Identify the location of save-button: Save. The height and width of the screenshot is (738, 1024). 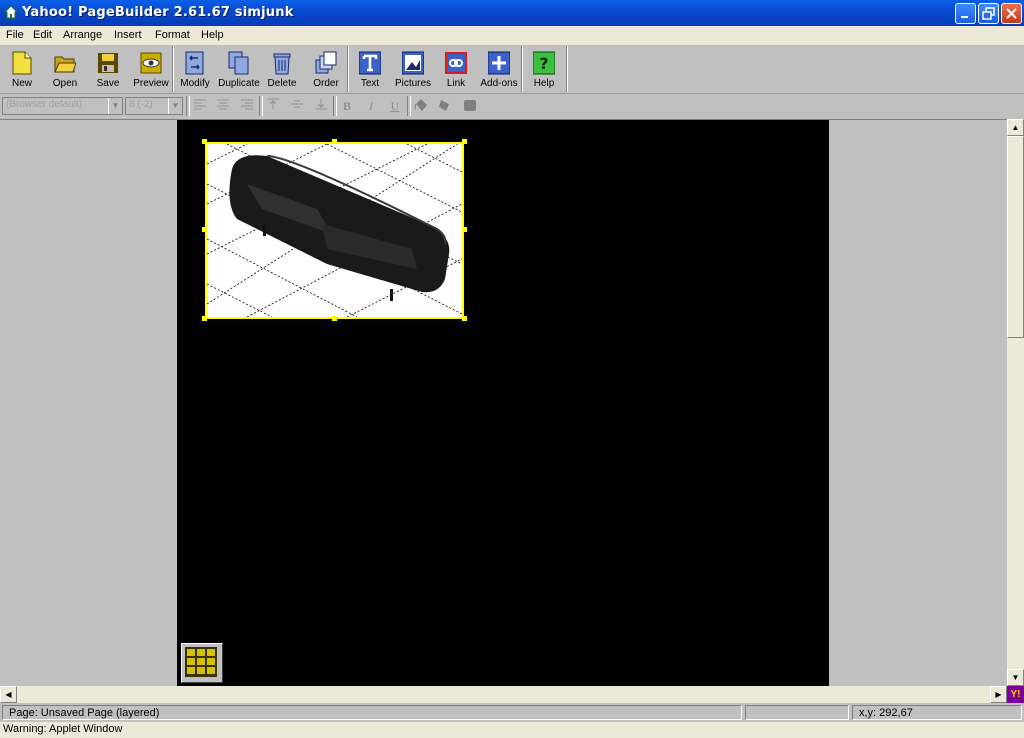
(108, 69).